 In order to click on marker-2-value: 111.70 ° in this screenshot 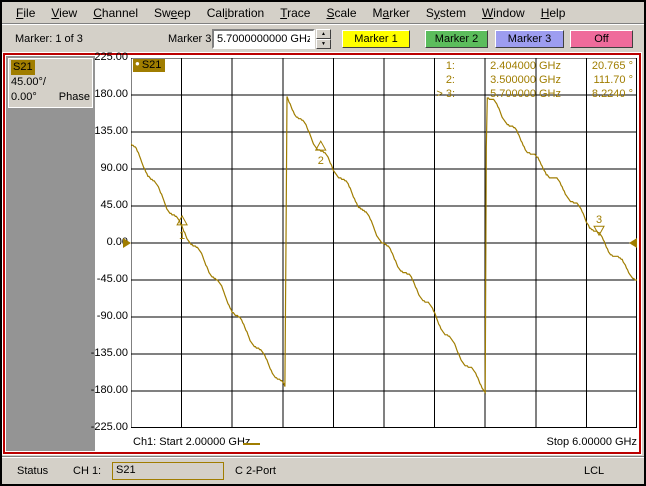, I will do `click(613, 80)`.